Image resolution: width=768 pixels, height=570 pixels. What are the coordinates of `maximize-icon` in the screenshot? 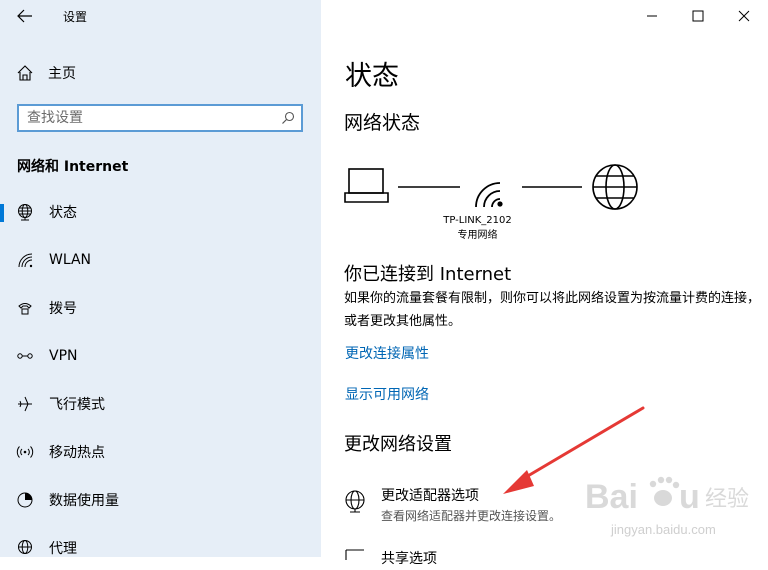 It's located at (698, 16).